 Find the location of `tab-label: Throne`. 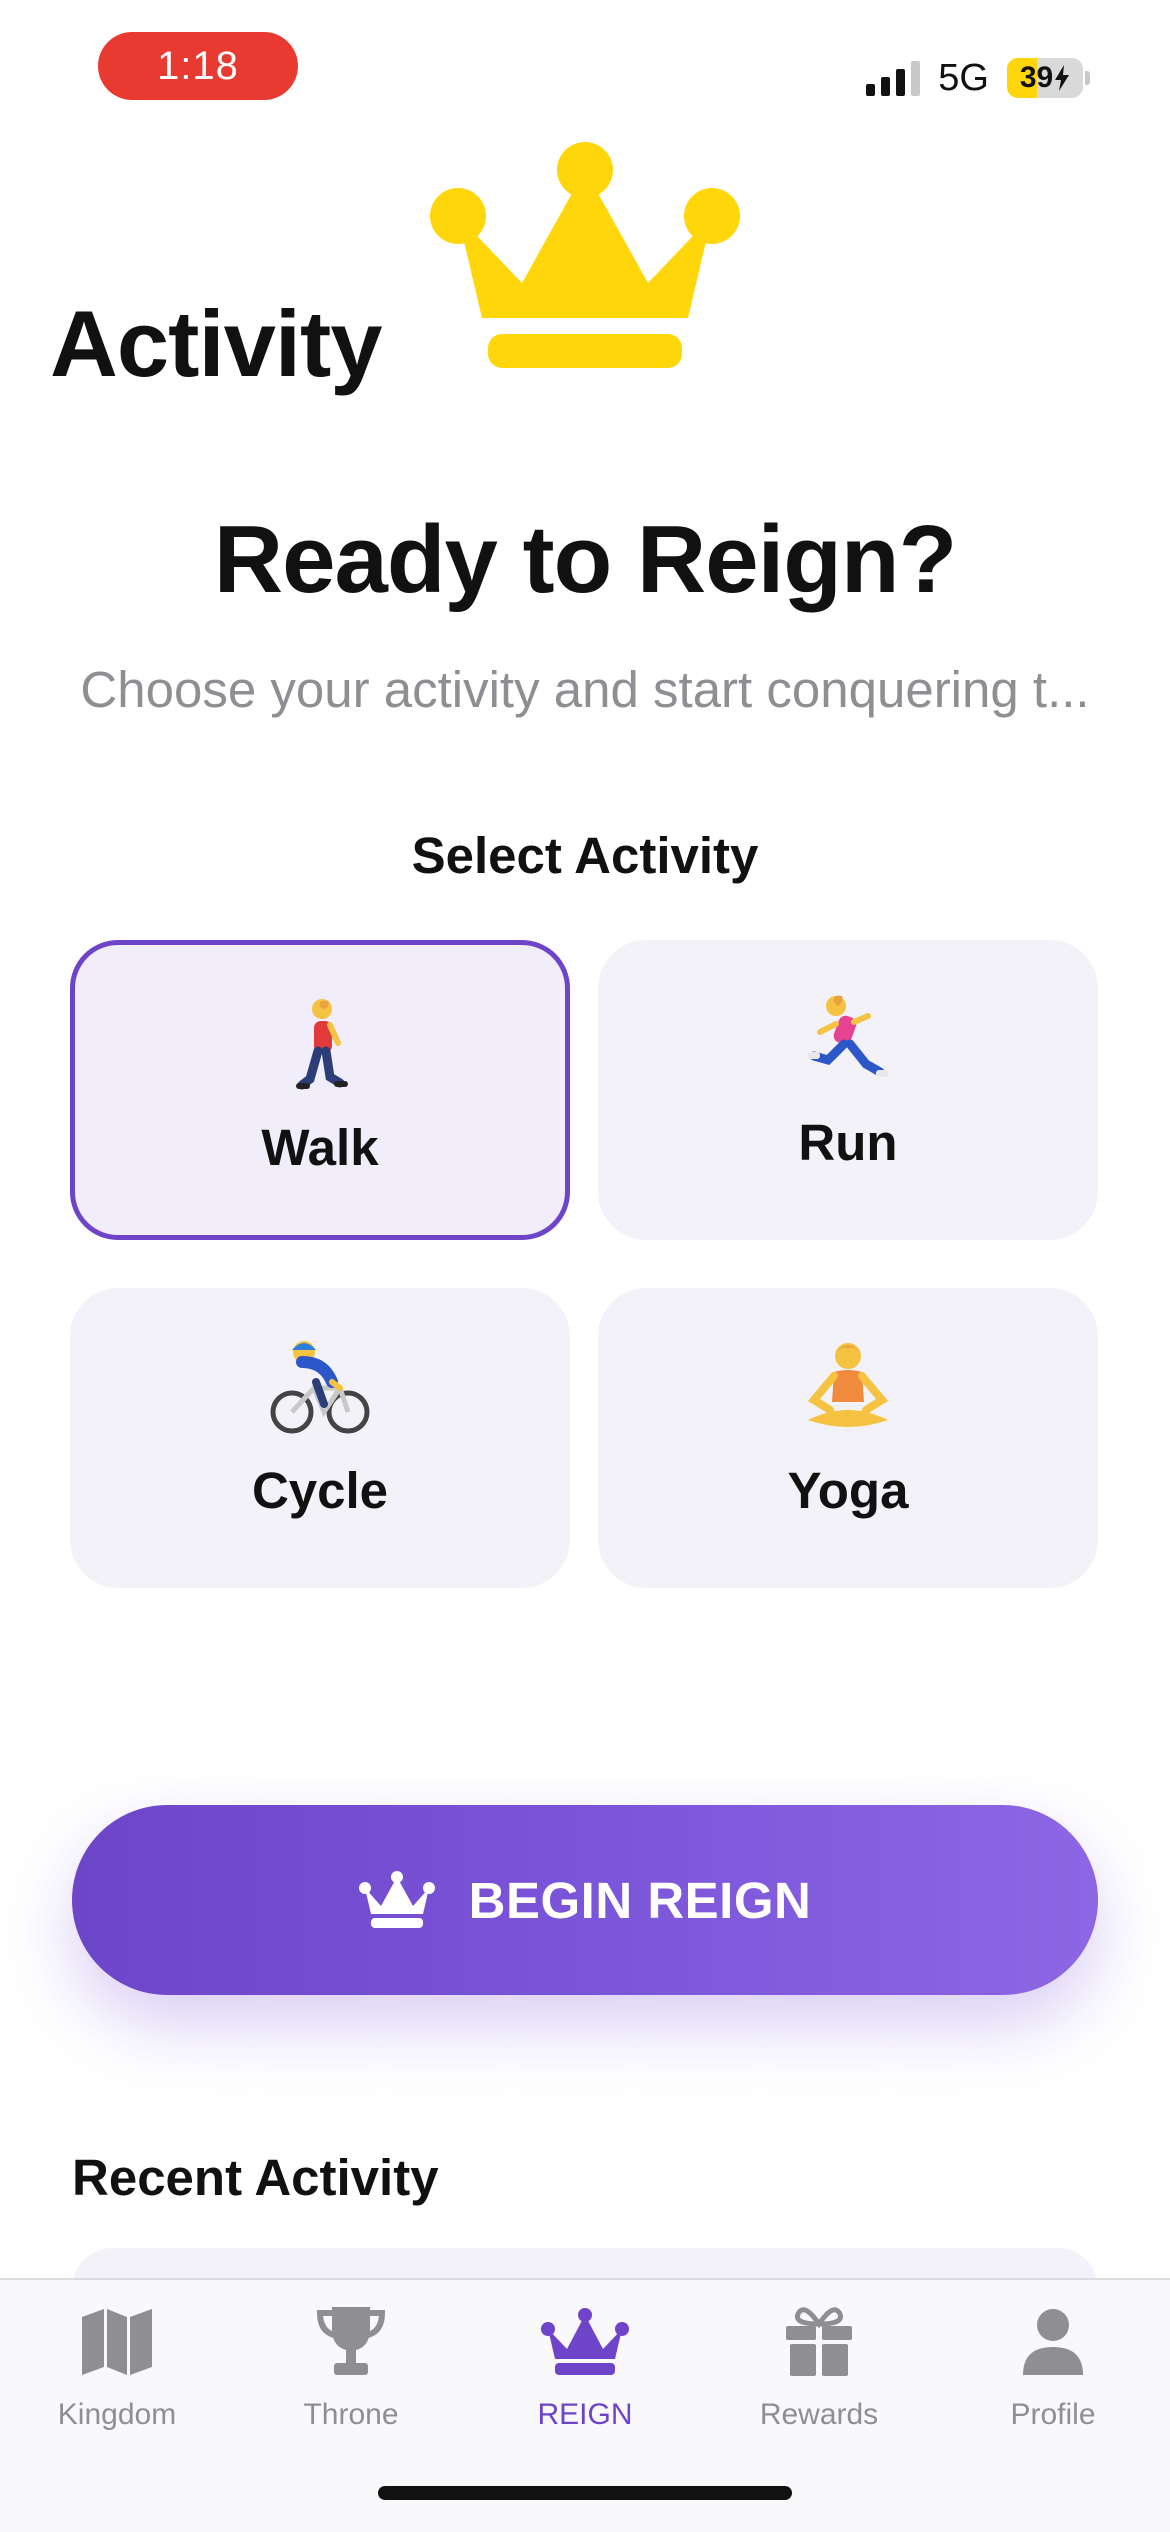

tab-label: Throne is located at coordinates (351, 2414).